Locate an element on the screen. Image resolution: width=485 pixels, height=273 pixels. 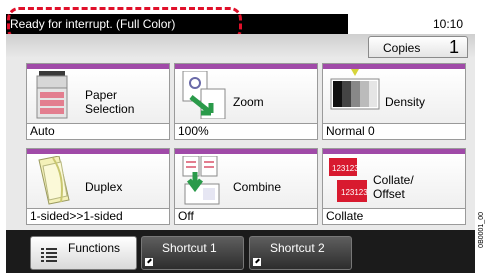
tile-combine: Combine Off is located at coordinates (246, 186).